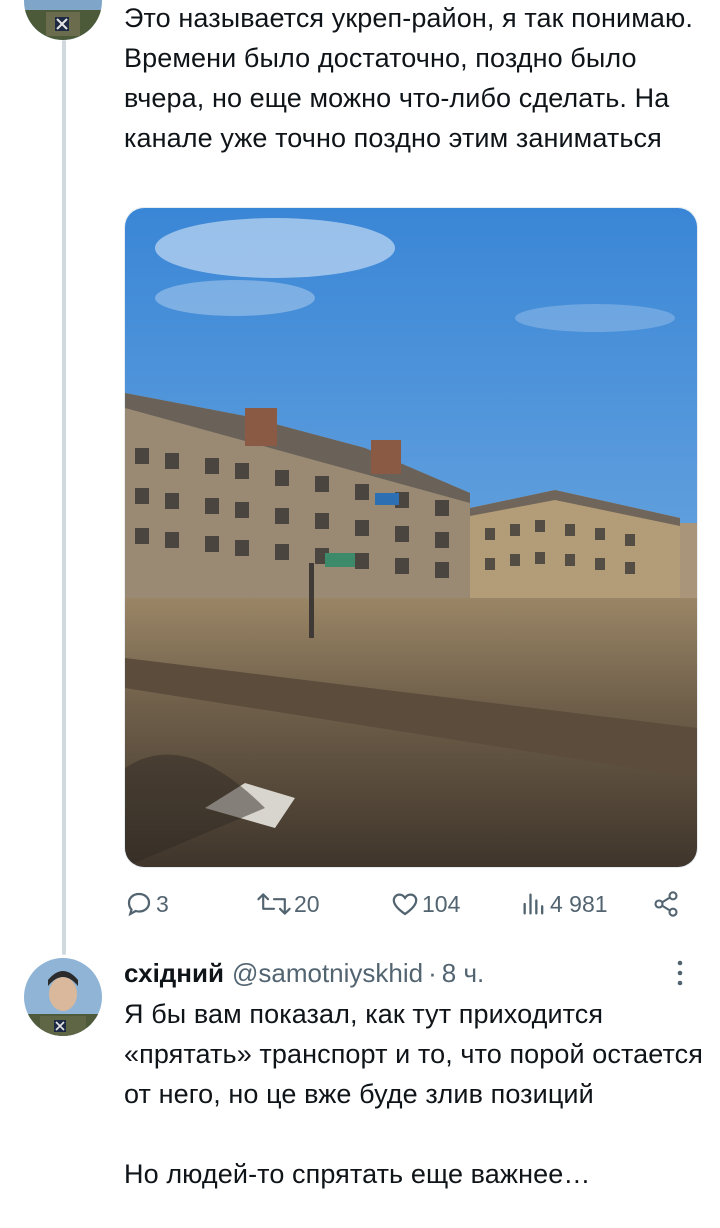  What do you see at coordinates (162, 903) in the screenshot?
I see `reply-count: 3` at bounding box center [162, 903].